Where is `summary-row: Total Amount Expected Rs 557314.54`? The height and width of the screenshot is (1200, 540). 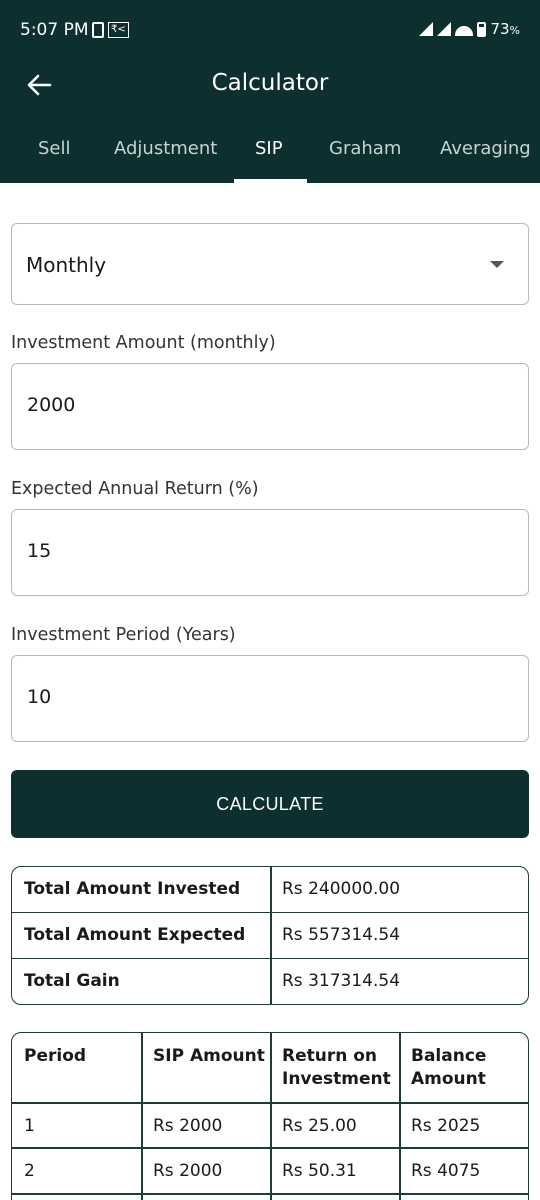 summary-row: Total Amount Expected Rs 557314.54 is located at coordinates (270, 936).